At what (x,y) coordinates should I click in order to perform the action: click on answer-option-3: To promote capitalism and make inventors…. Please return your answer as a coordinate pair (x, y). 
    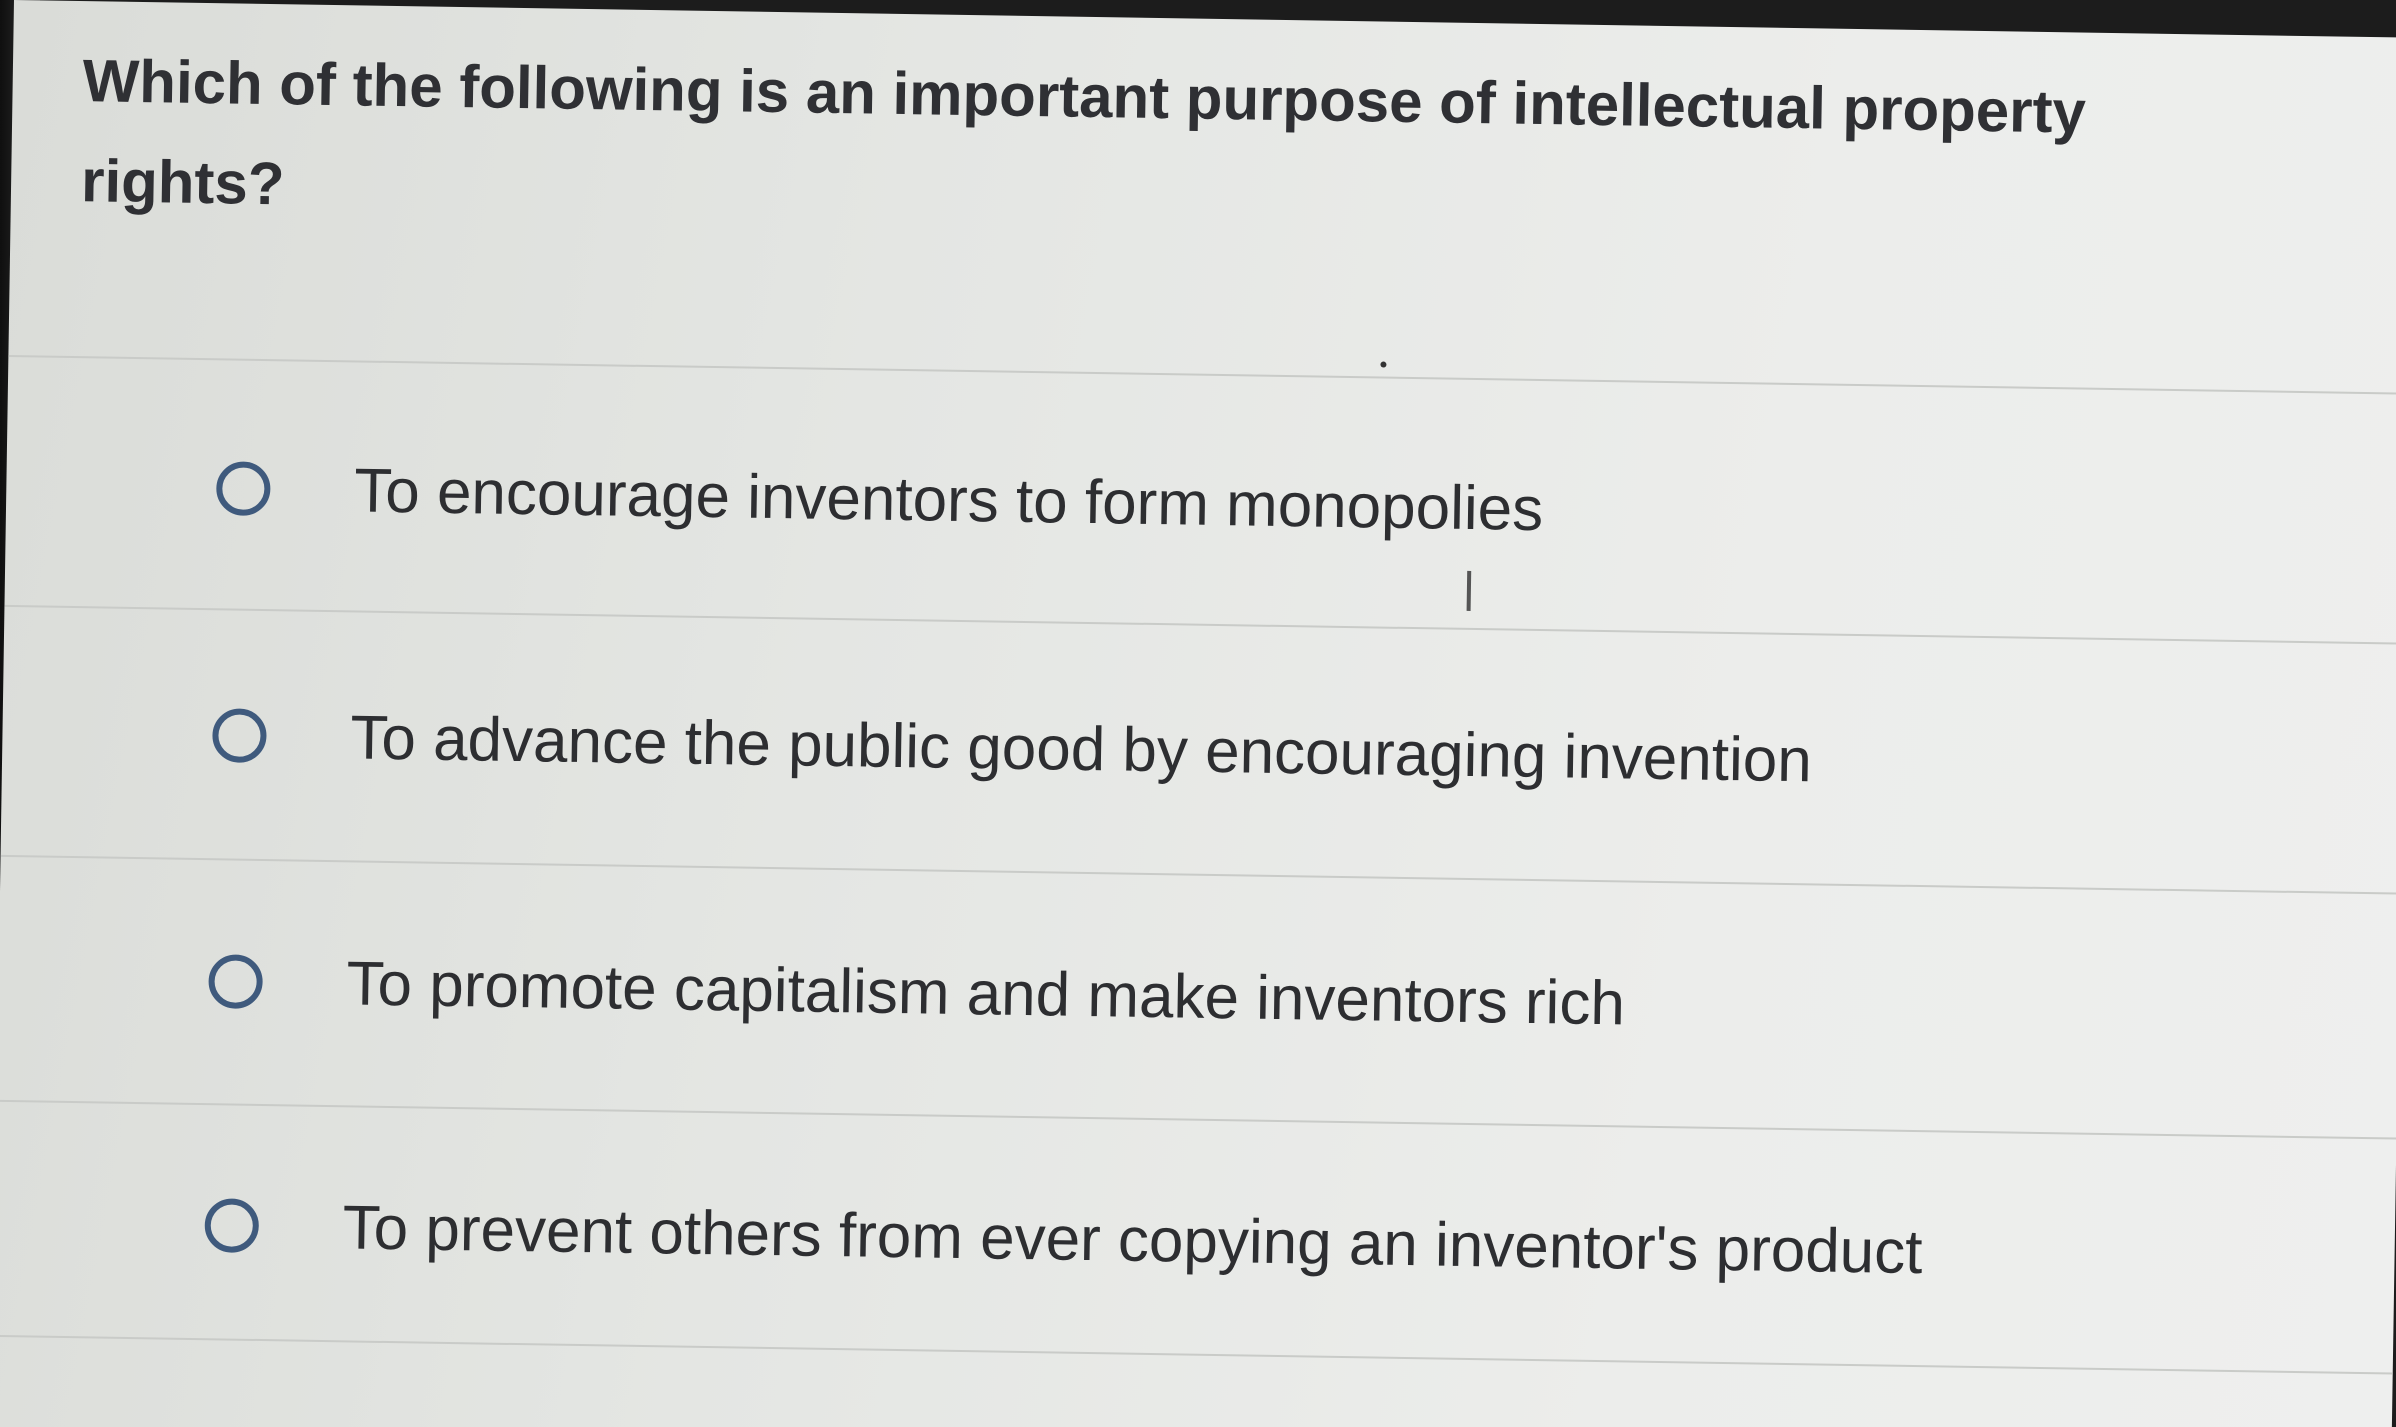
    Looking at the image, I should click on (1259, 997).